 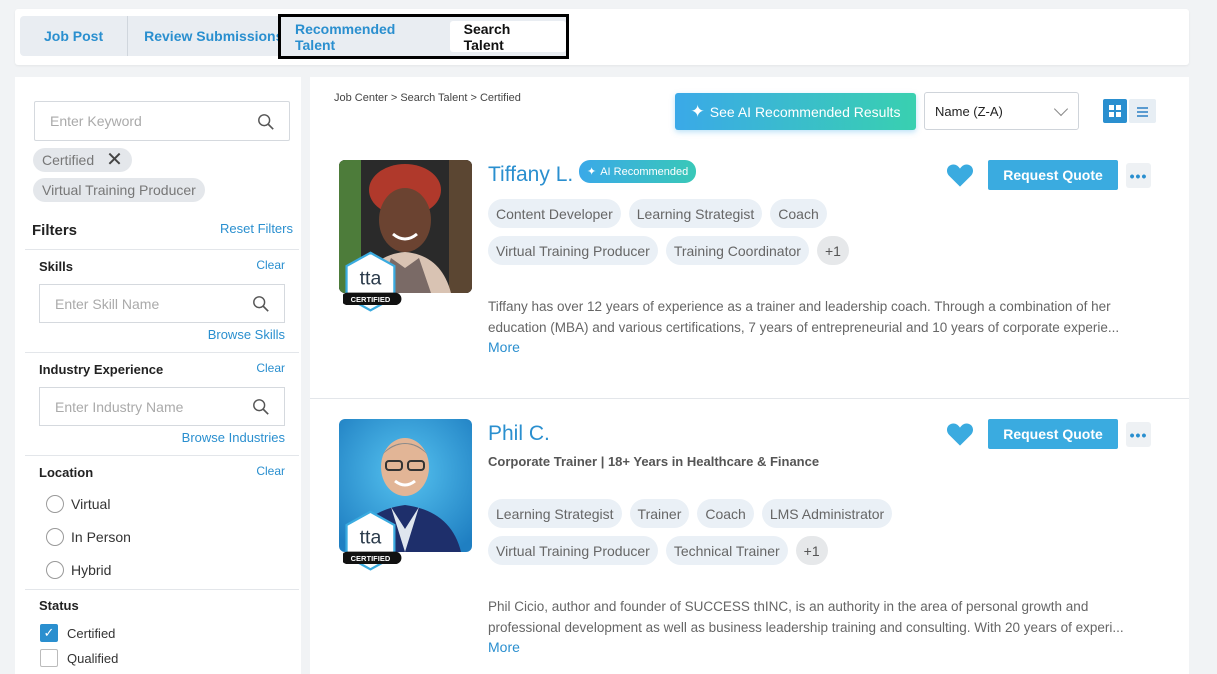 What do you see at coordinates (737, 250) in the screenshot?
I see `skill-tag: Training Coordinator` at bounding box center [737, 250].